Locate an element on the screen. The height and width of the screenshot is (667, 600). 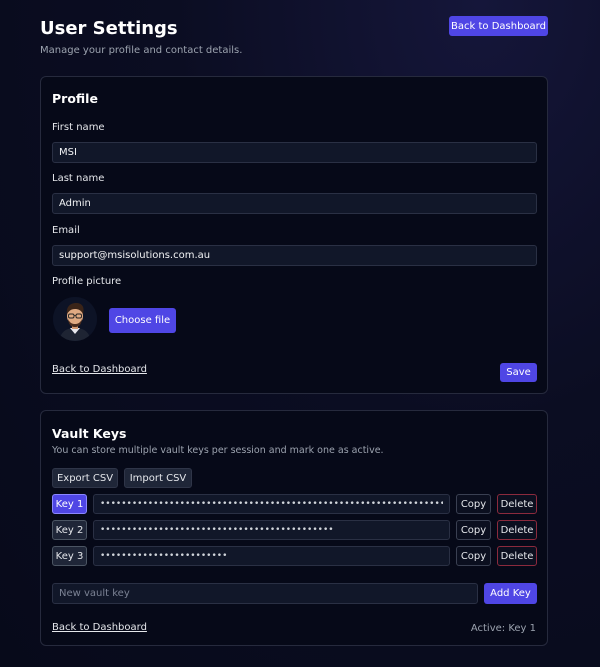
key-select-button: Key 2 is located at coordinates (69, 530).